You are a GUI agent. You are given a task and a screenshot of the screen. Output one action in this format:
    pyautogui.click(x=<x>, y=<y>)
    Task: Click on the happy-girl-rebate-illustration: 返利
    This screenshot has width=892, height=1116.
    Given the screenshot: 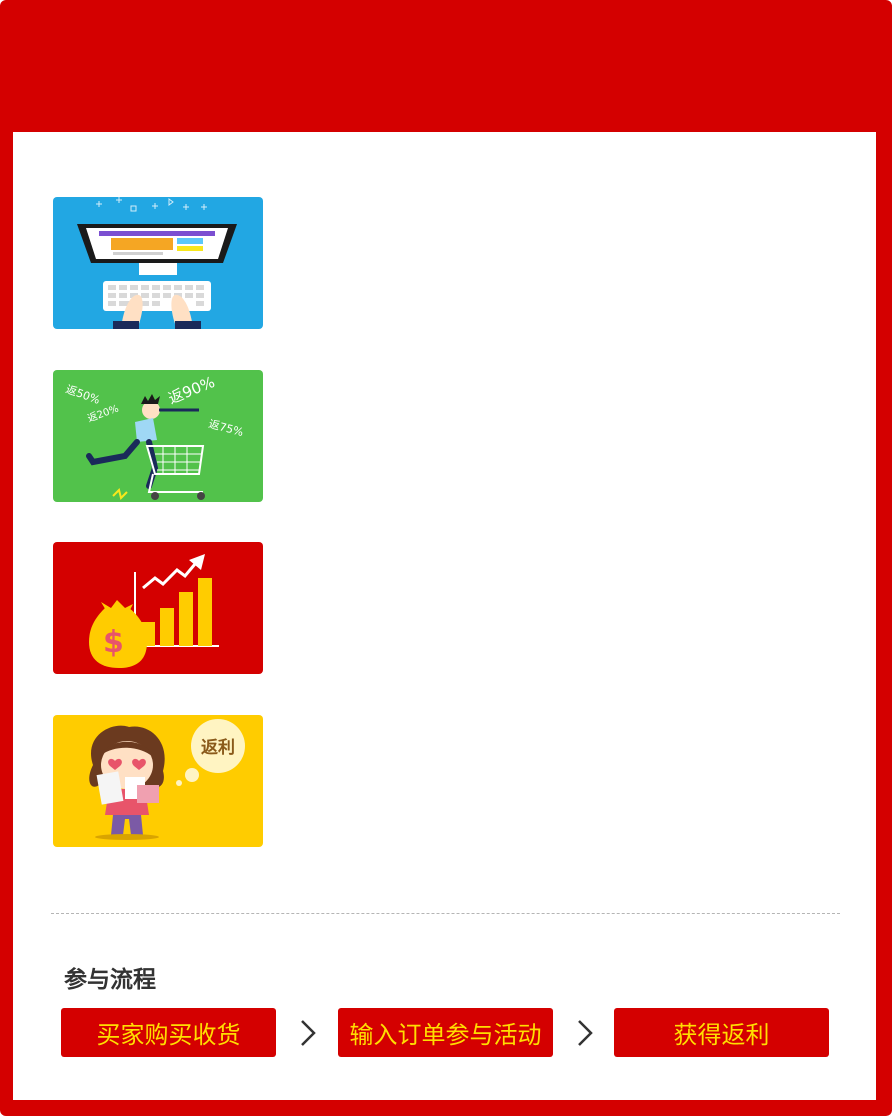 What is the action you would take?
    pyautogui.click(x=158, y=781)
    